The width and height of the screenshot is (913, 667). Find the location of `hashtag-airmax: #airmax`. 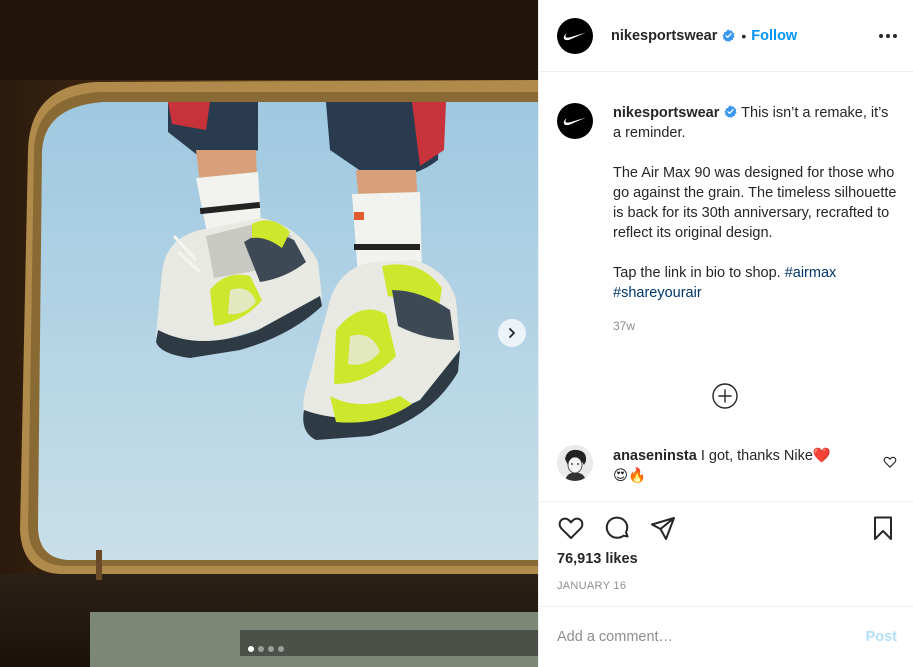

hashtag-airmax: #airmax is located at coordinates (811, 273).